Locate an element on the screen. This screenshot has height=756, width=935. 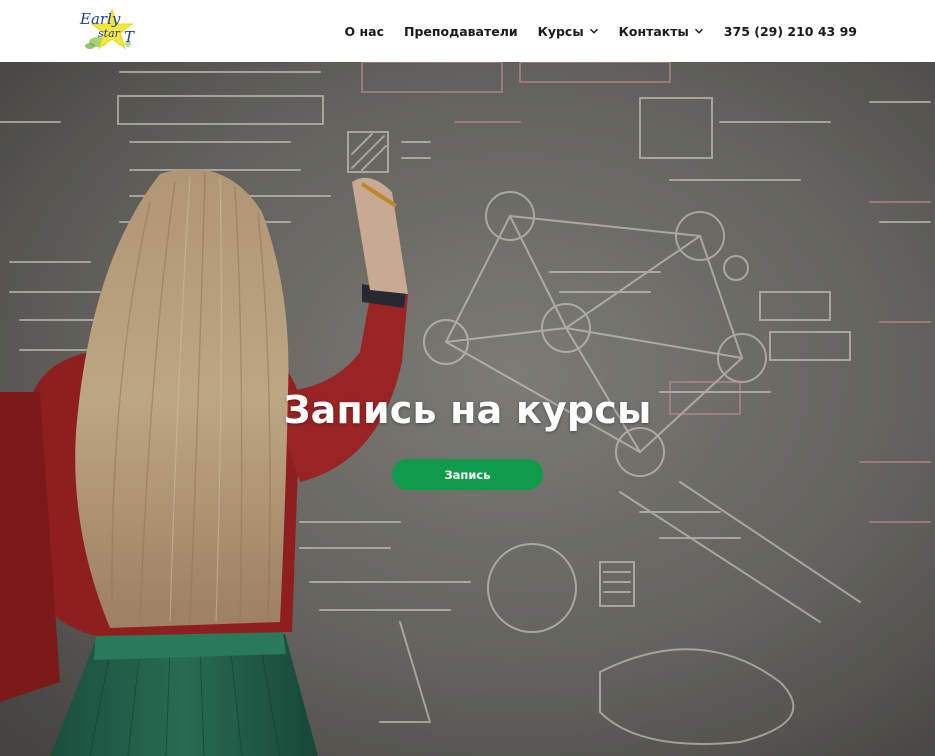
nav-phone-link: 375 (29) 210 43 99 is located at coordinates (790, 31).